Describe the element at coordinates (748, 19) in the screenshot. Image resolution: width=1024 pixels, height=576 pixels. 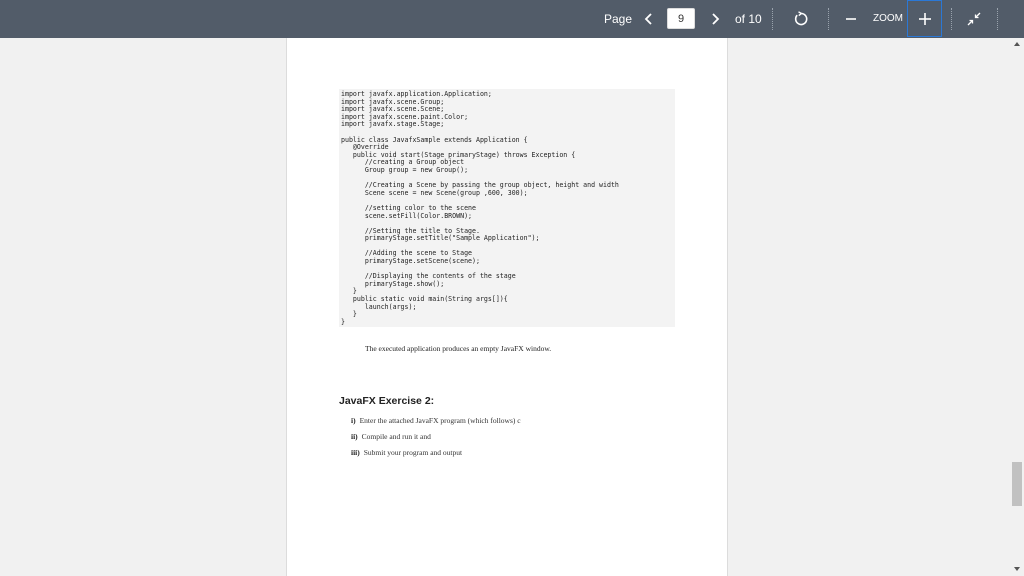
I see `page-count: of 10` at that location.